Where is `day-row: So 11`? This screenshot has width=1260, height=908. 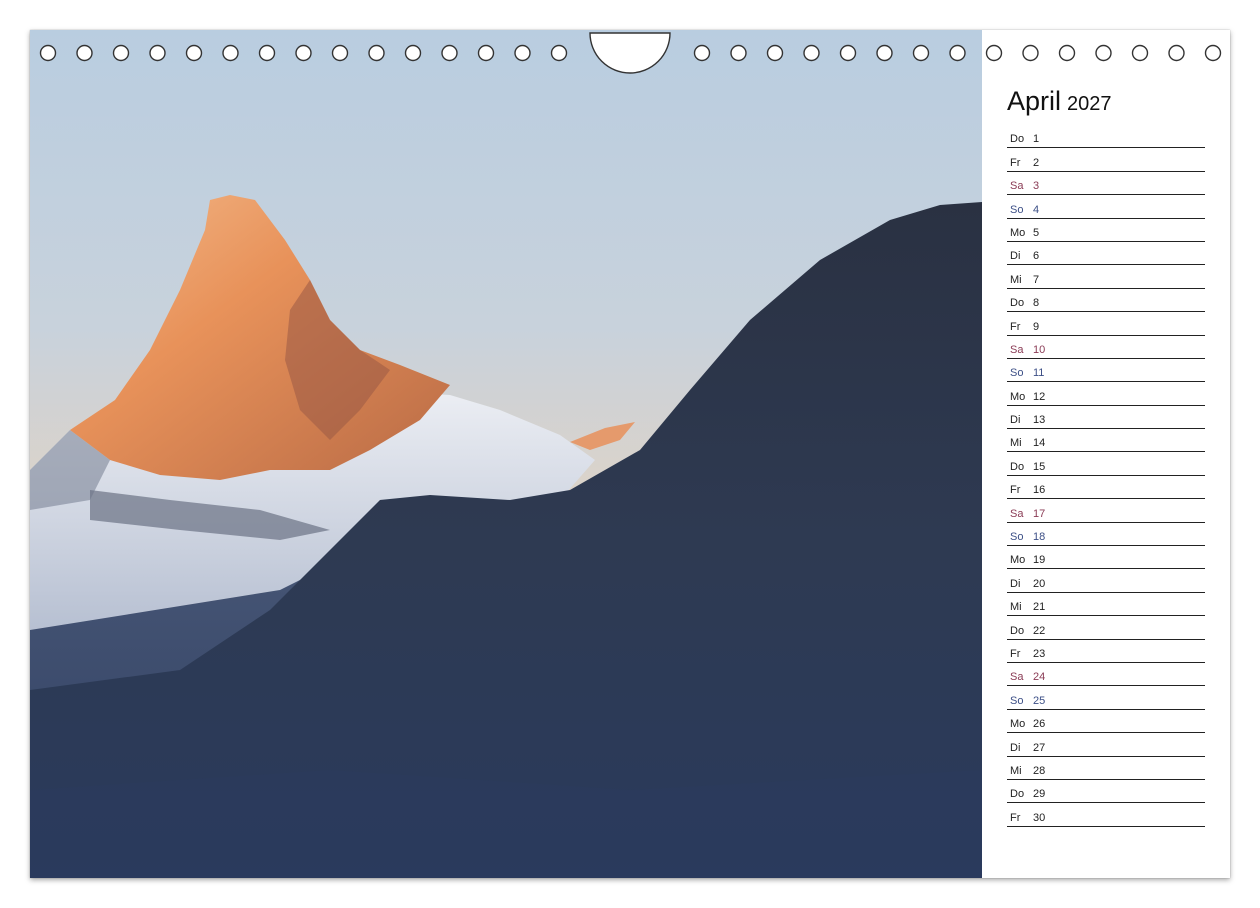
day-row: So 11 is located at coordinates (1106, 371).